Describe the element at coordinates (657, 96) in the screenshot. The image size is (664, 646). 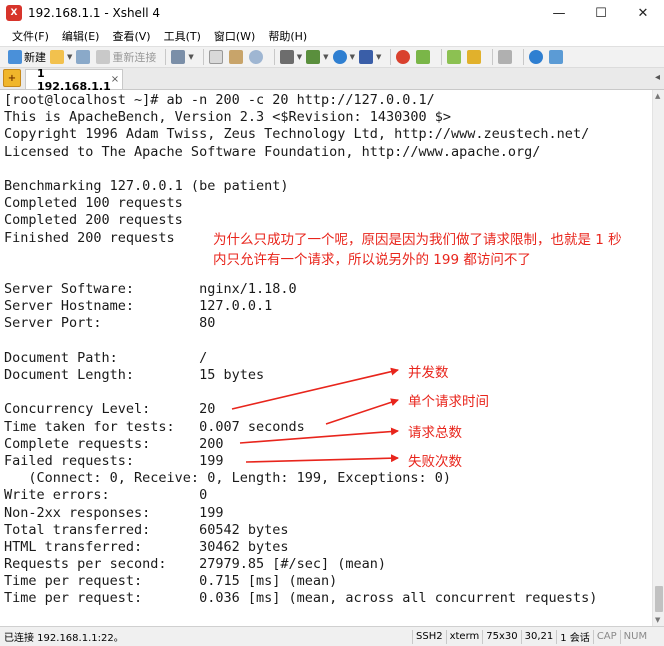
I see `scroll-up-icon: ▲` at that location.